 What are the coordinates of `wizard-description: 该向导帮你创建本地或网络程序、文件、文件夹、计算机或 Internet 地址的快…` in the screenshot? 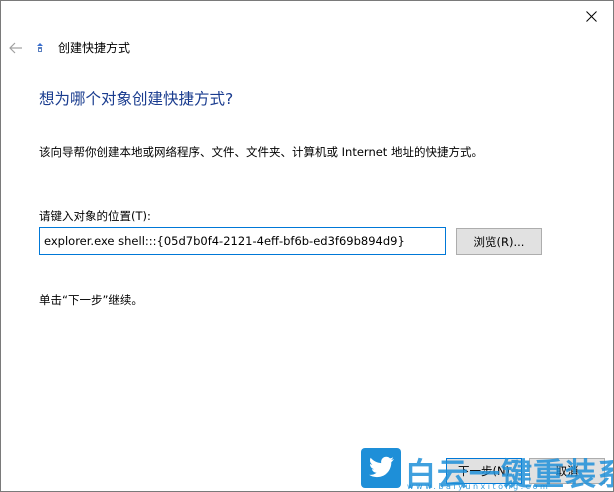 It's located at (261, 152).